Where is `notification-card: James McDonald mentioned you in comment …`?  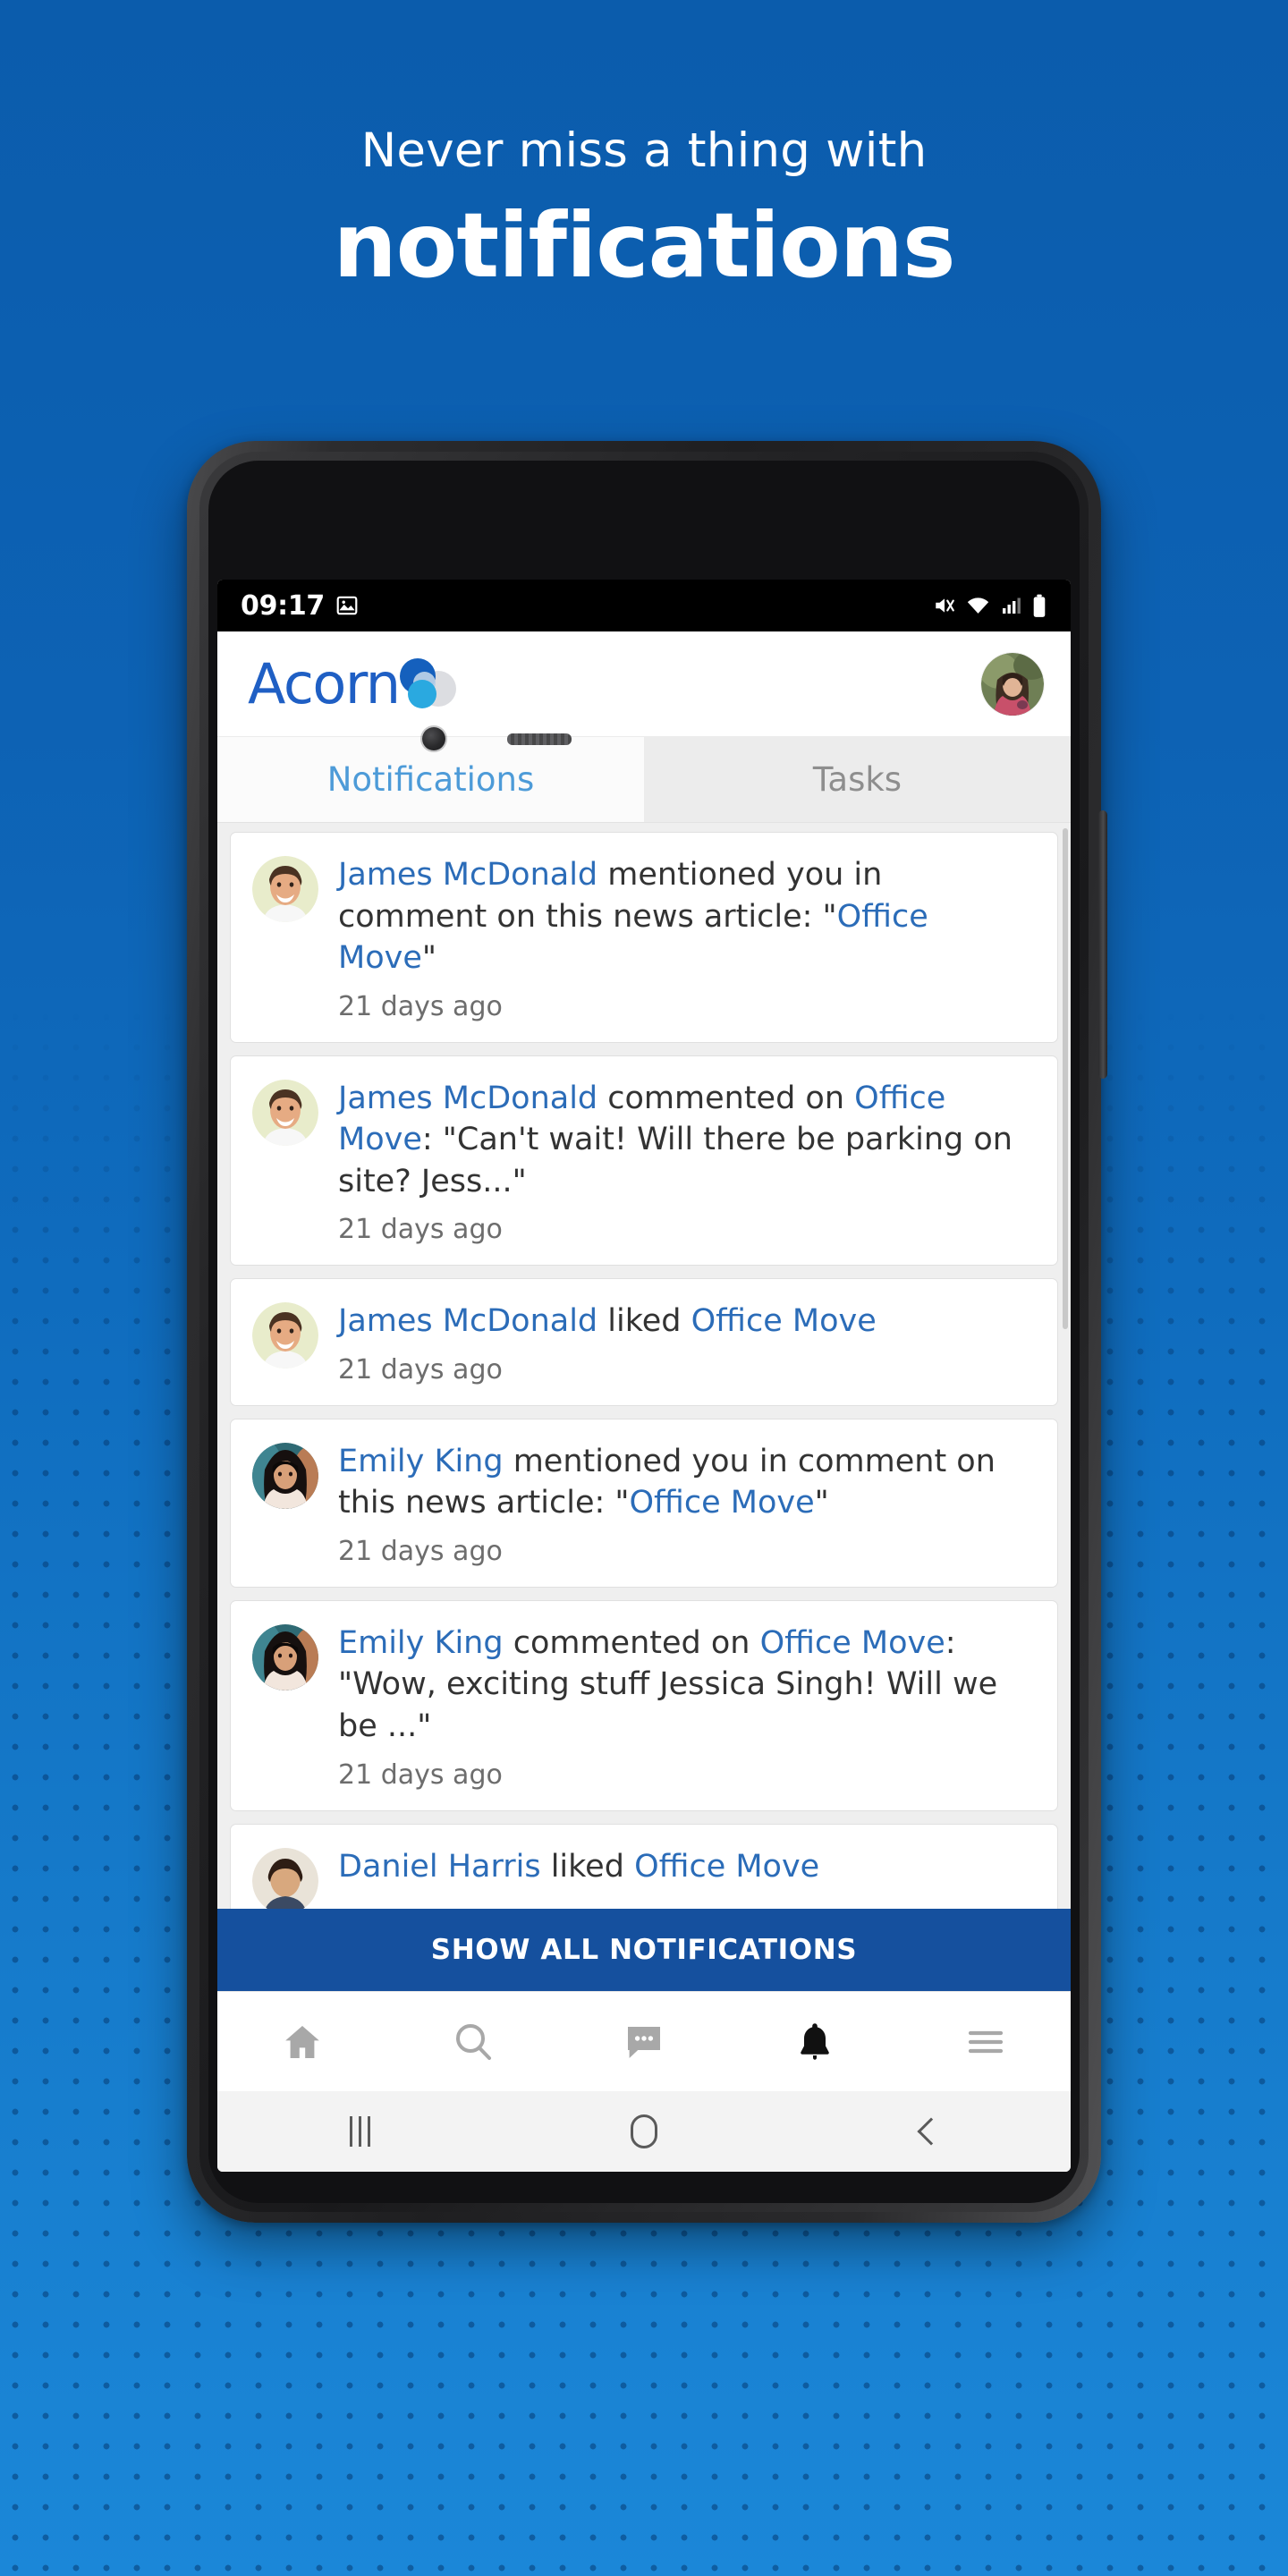
notification-card: James McDonald mentioned you in comment … is located at coordinates (644, 937).